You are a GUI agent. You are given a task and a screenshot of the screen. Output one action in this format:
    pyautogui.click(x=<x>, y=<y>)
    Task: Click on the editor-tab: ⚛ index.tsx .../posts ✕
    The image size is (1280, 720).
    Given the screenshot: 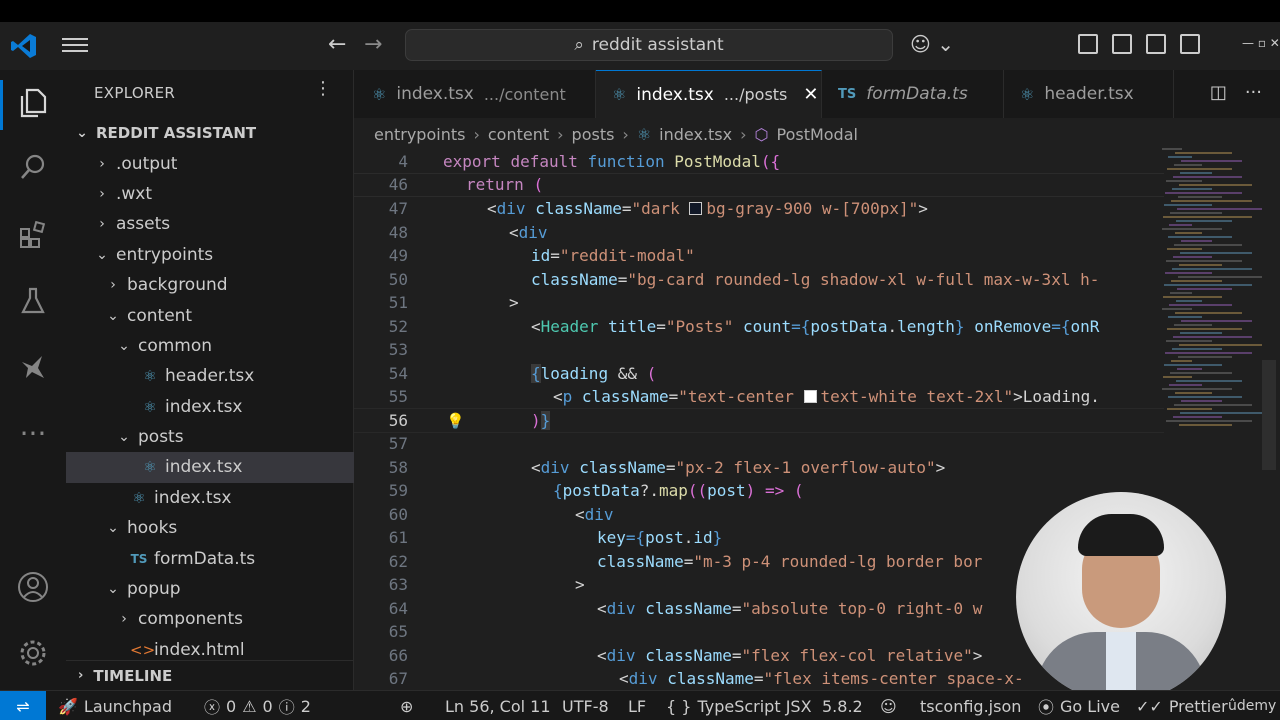 What is the action you would take?
    pyautogui.click(x=709, y=94)
    